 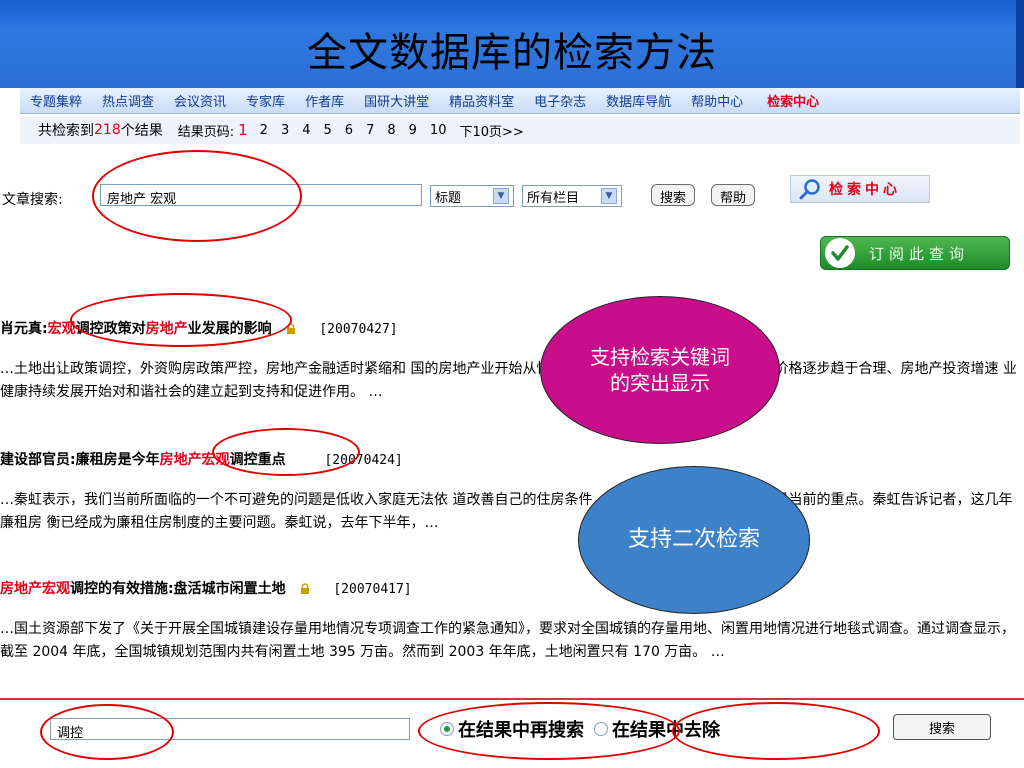 I want to click on secondary-search-options: 在结果中再搜索 在结果中去除, so click(x=580, y=729).